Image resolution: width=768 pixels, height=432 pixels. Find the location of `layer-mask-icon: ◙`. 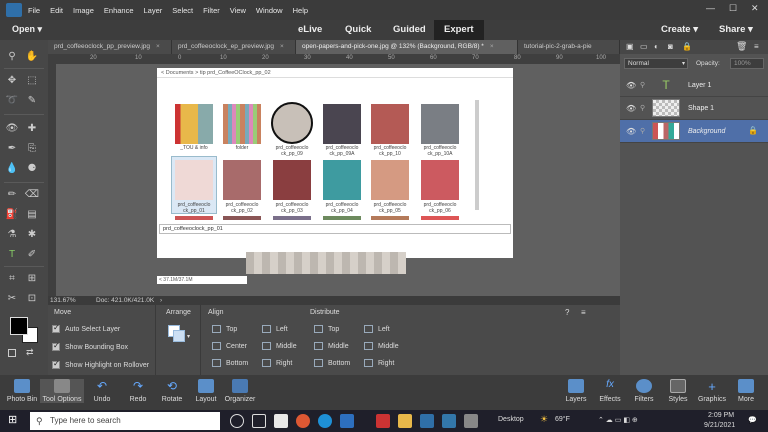

layer-mask-icon: ◙ is located at coordinates (670, 46).